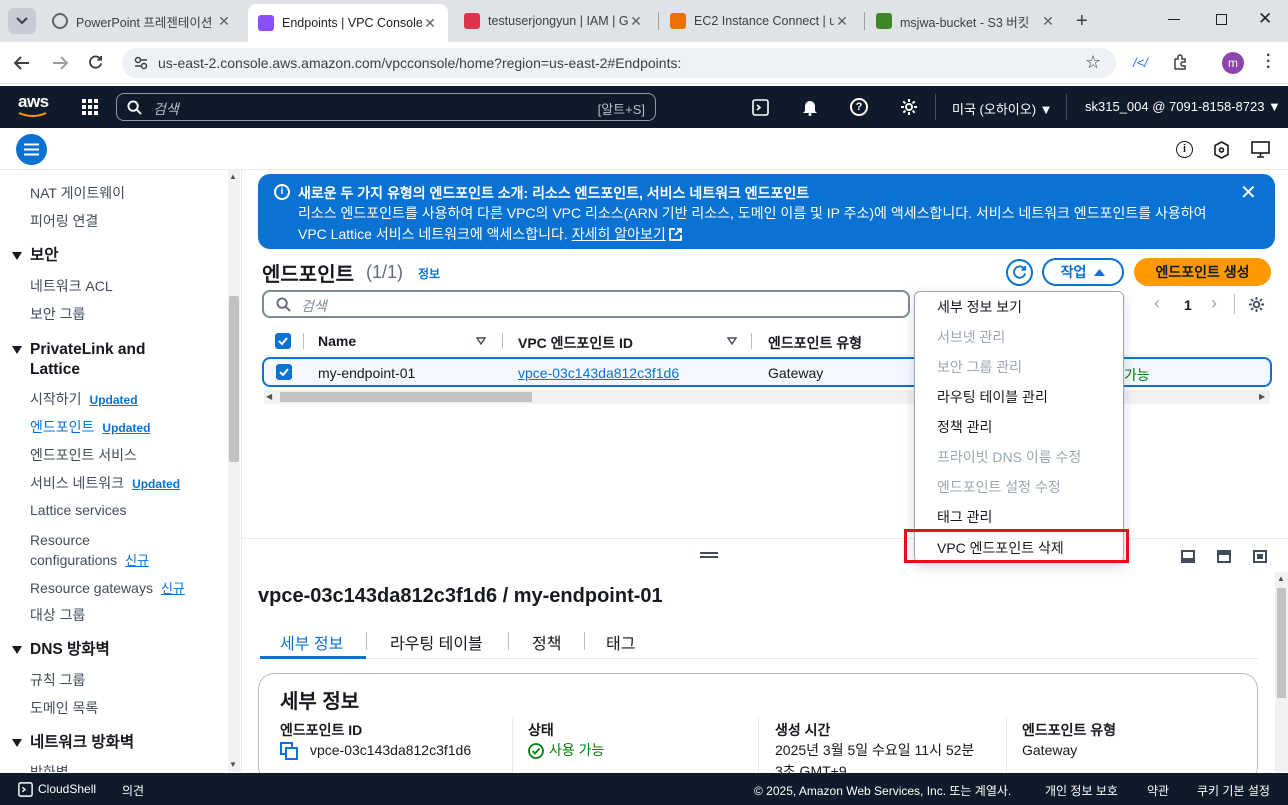 This screenshot has height=805, width=1288. I want to click on site-info-icon, so click(141, 63).